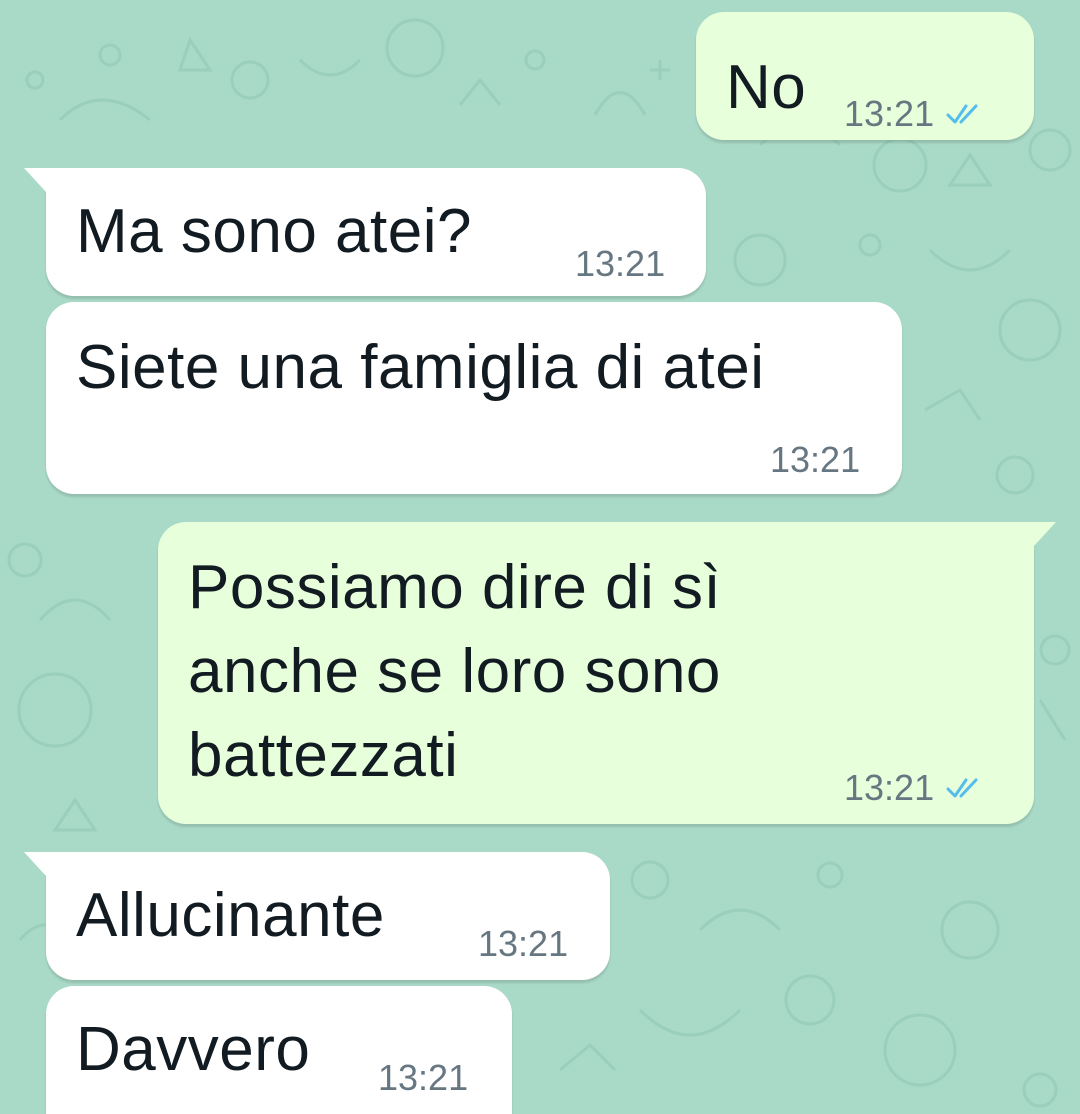  Describe the element at coordinates (455, 587) in the screenshot. I see `message-text-line: Possiamo dire di sì` at that location.